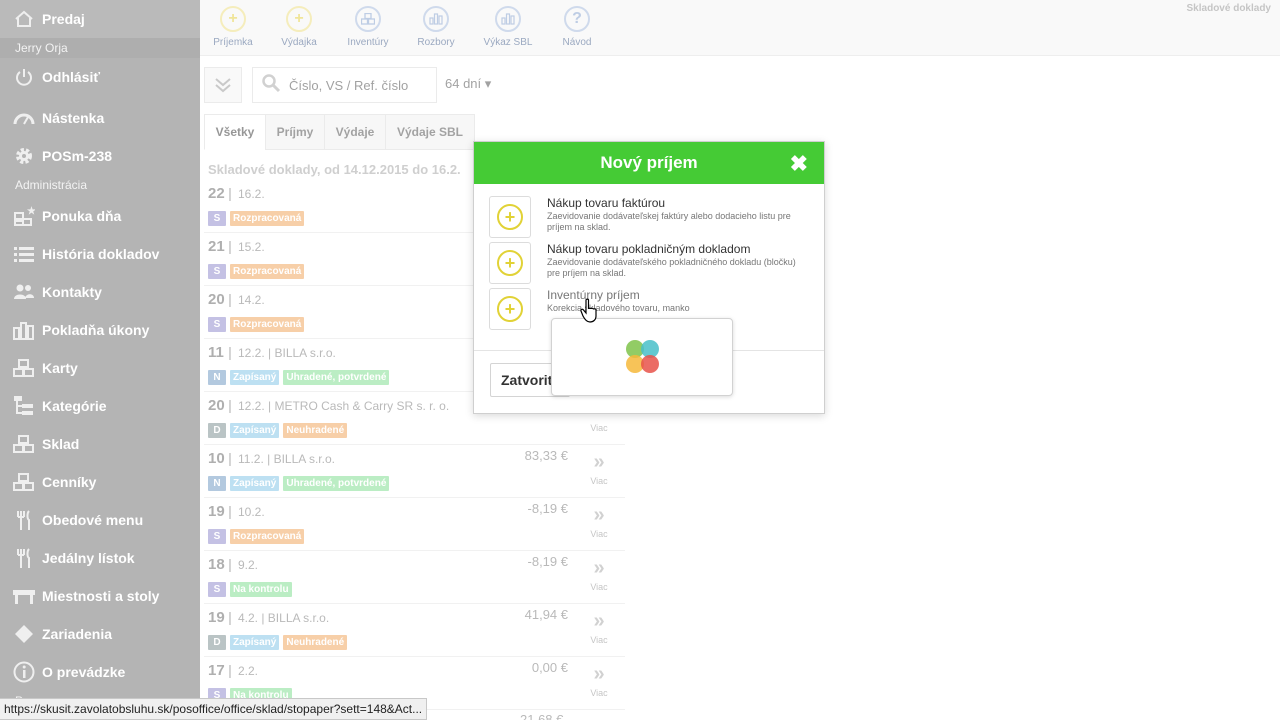 This screenshot has width=1280, height=720. I want to click on dialog-header: Nový príjem ✖, so click(649, 163).